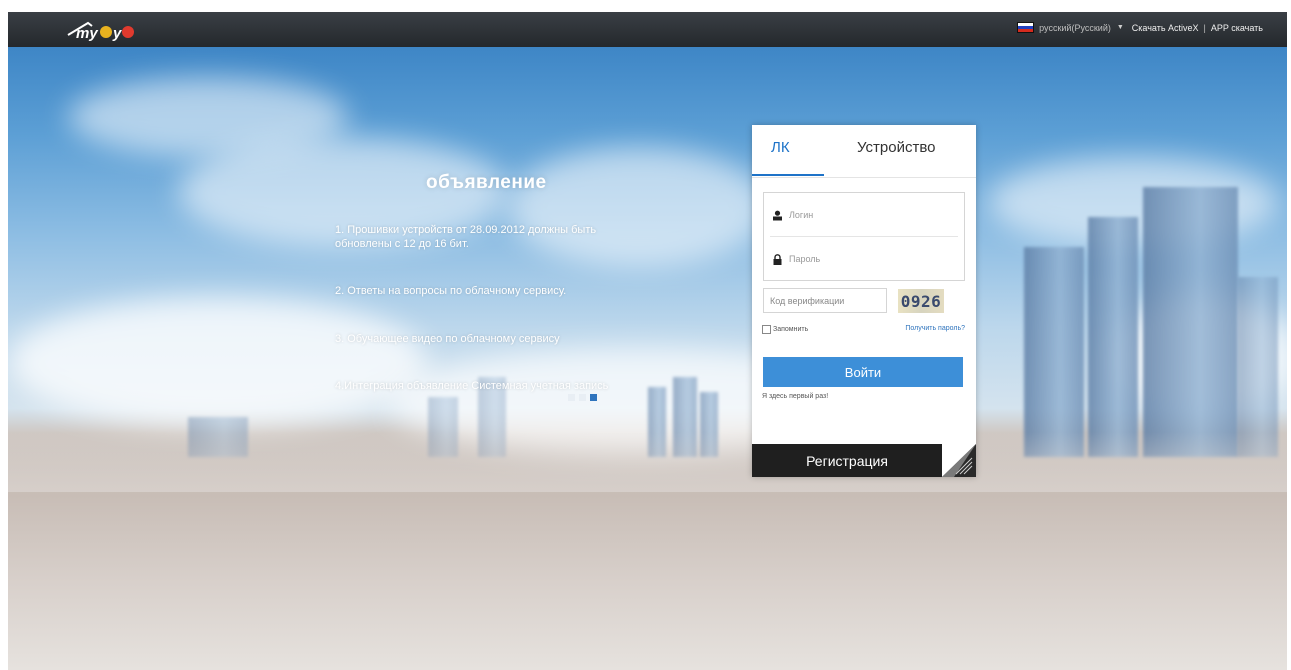  I want to click on password-field: Пароль, so click(863, 259).